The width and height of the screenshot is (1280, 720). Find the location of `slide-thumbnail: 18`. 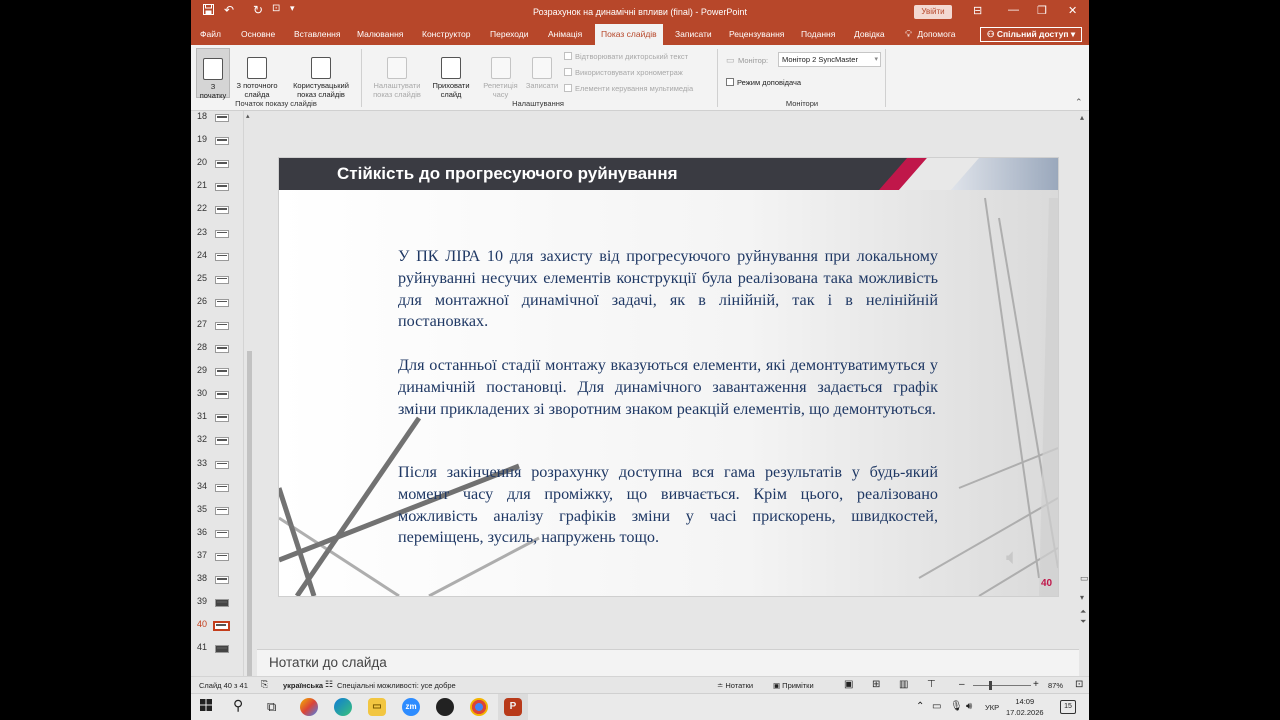

slide-thumbnail: 18 is located at coordinates (220, 122).